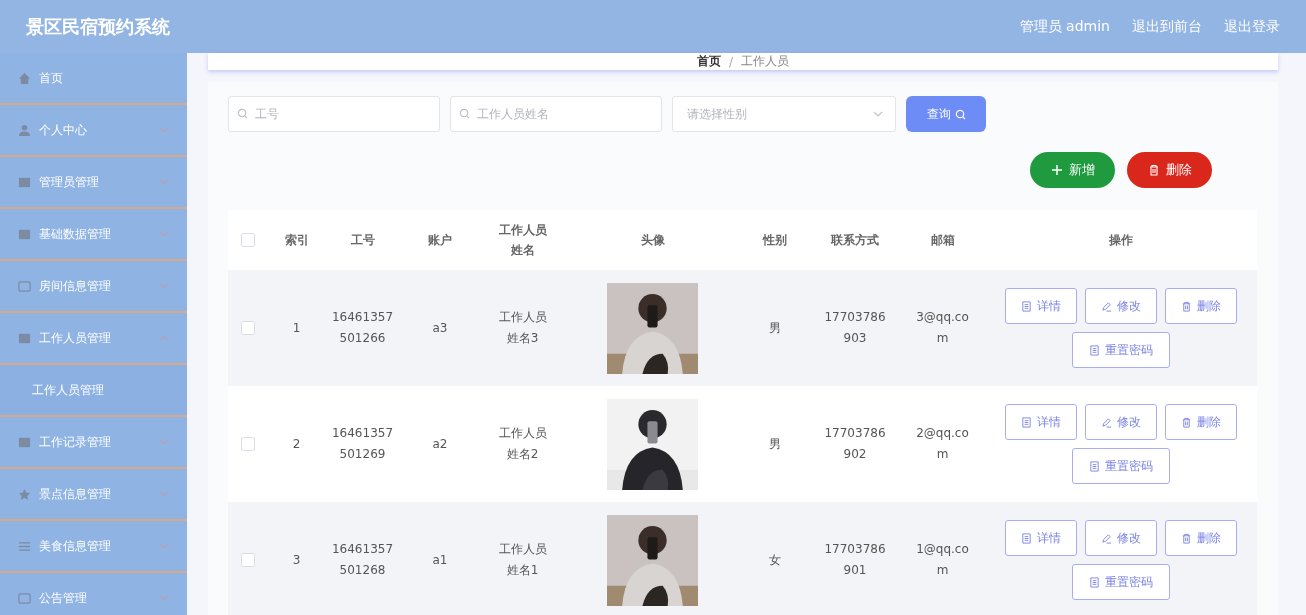  What do you see at coordinates (1064, 26) in the screenshot?
I see `user-label: 管理员 admin` at bounding box center [1064, 26].